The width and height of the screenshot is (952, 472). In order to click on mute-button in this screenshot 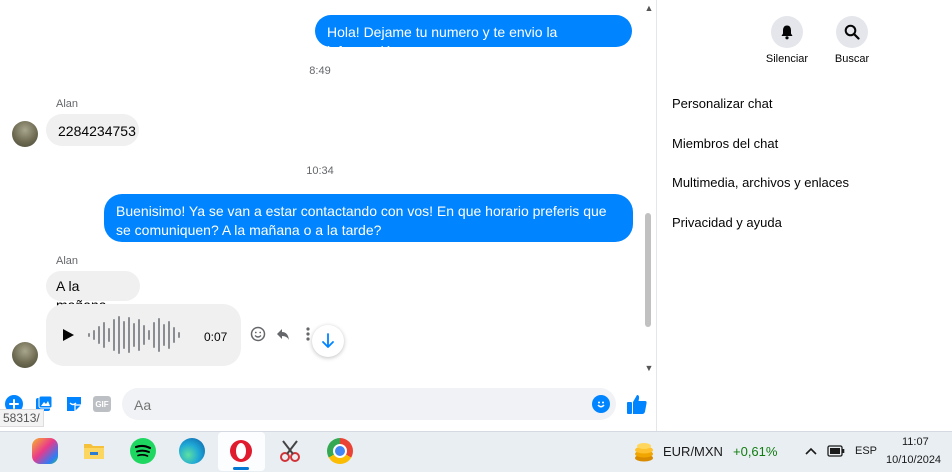, I will do `click(787, 32)`.